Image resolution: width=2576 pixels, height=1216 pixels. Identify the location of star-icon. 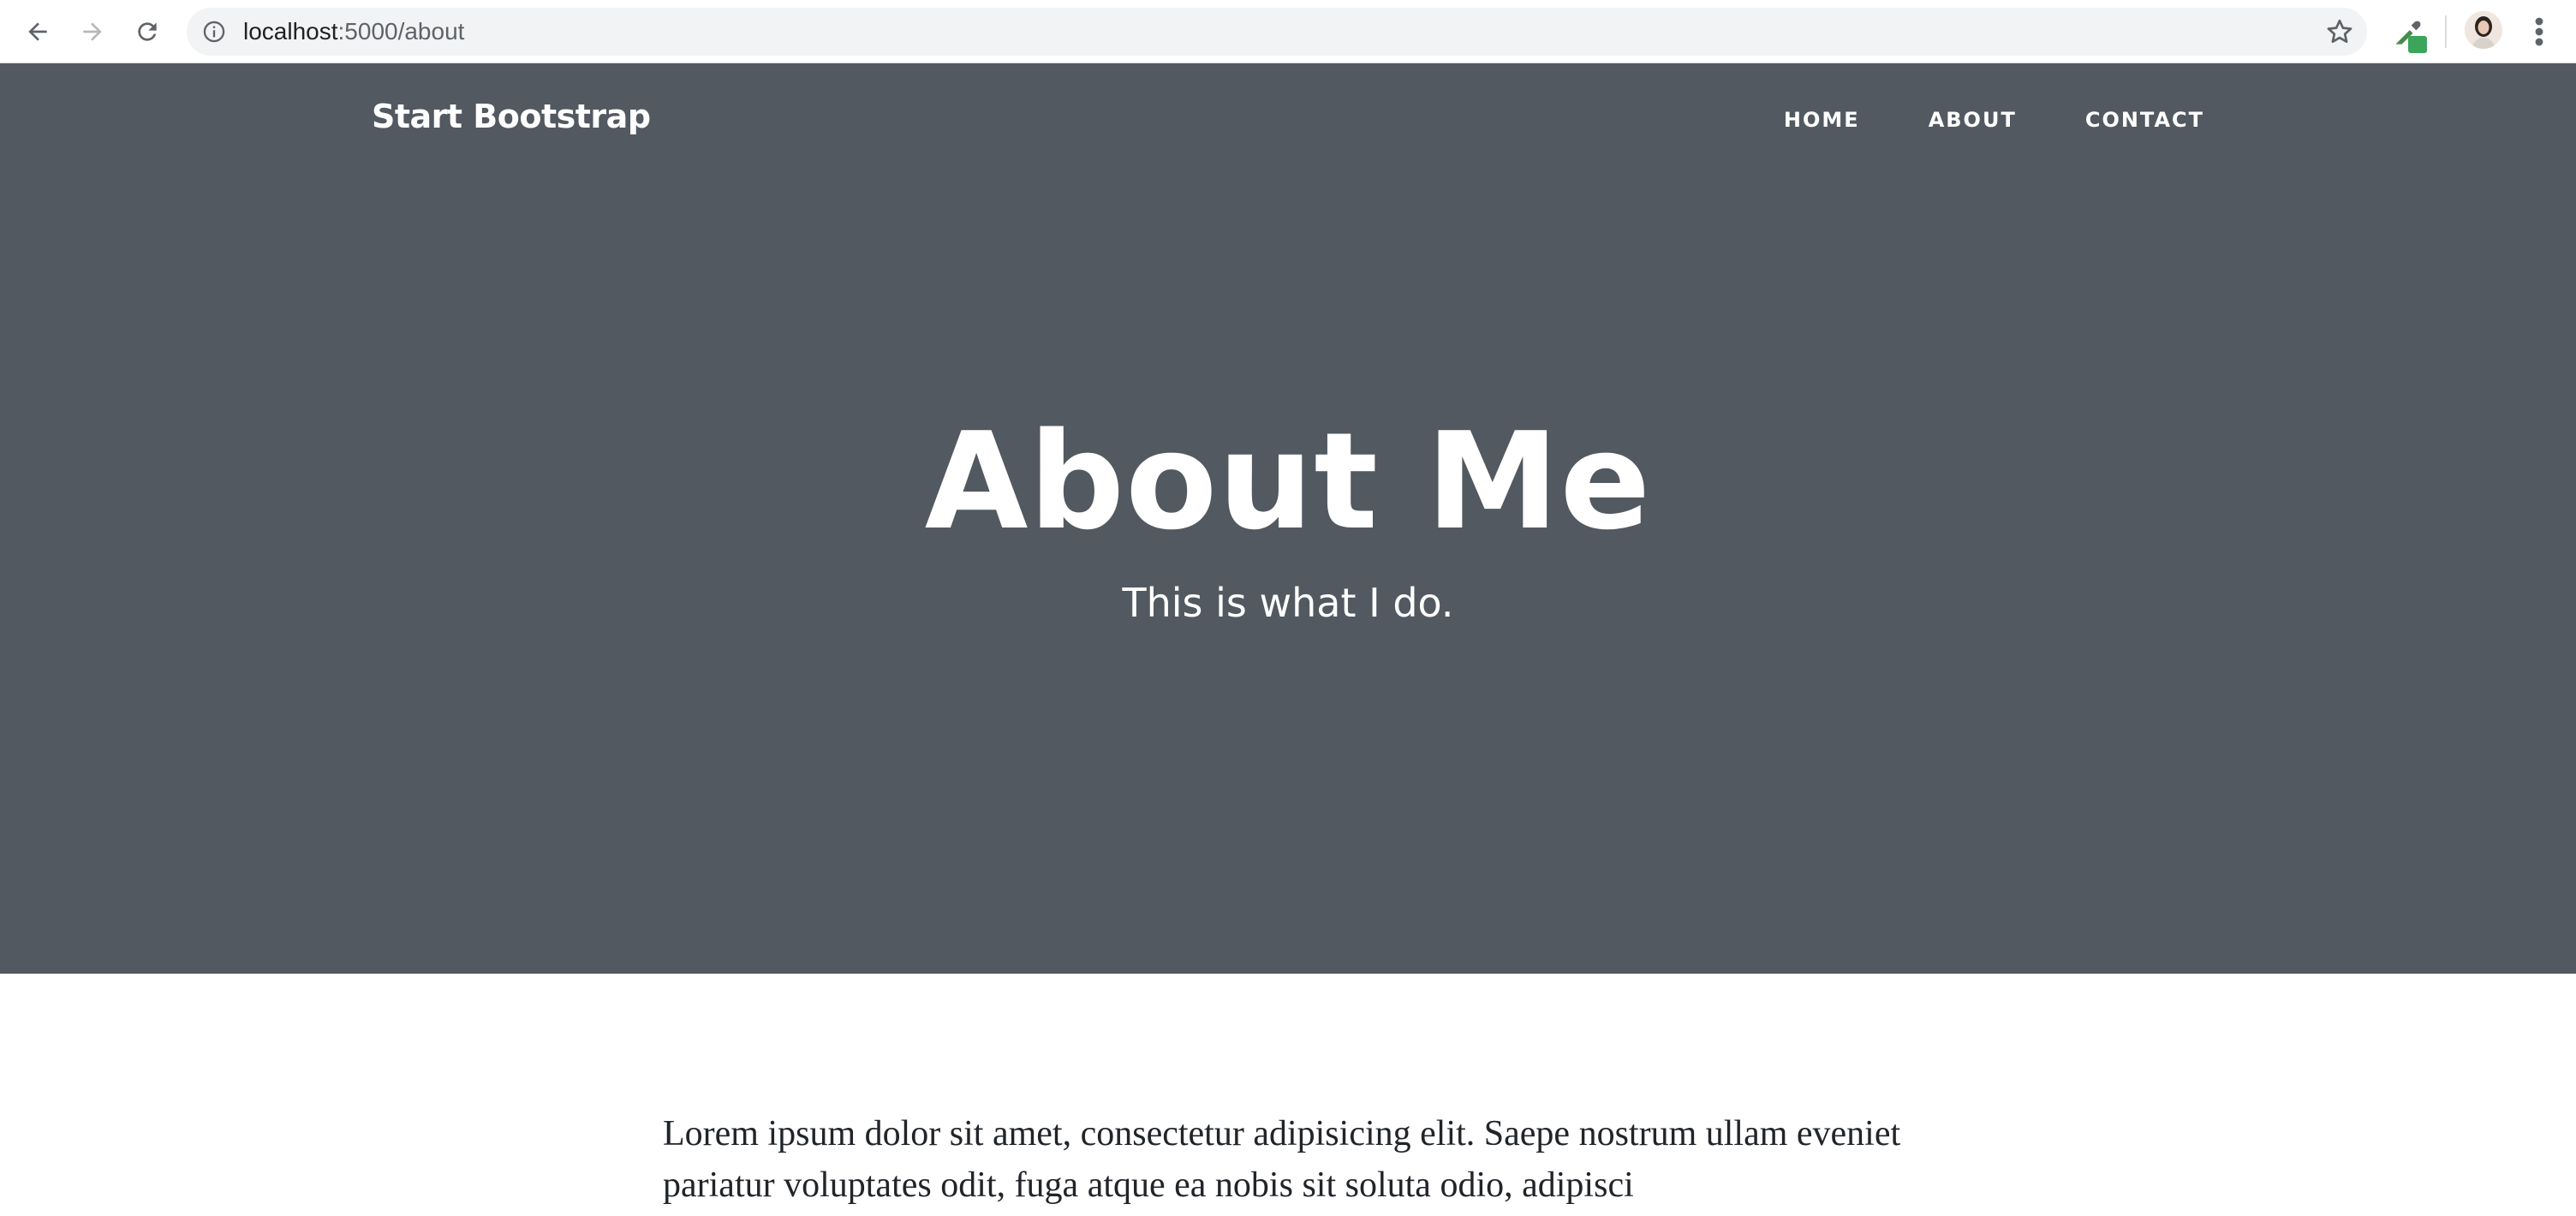
(2340, 31).